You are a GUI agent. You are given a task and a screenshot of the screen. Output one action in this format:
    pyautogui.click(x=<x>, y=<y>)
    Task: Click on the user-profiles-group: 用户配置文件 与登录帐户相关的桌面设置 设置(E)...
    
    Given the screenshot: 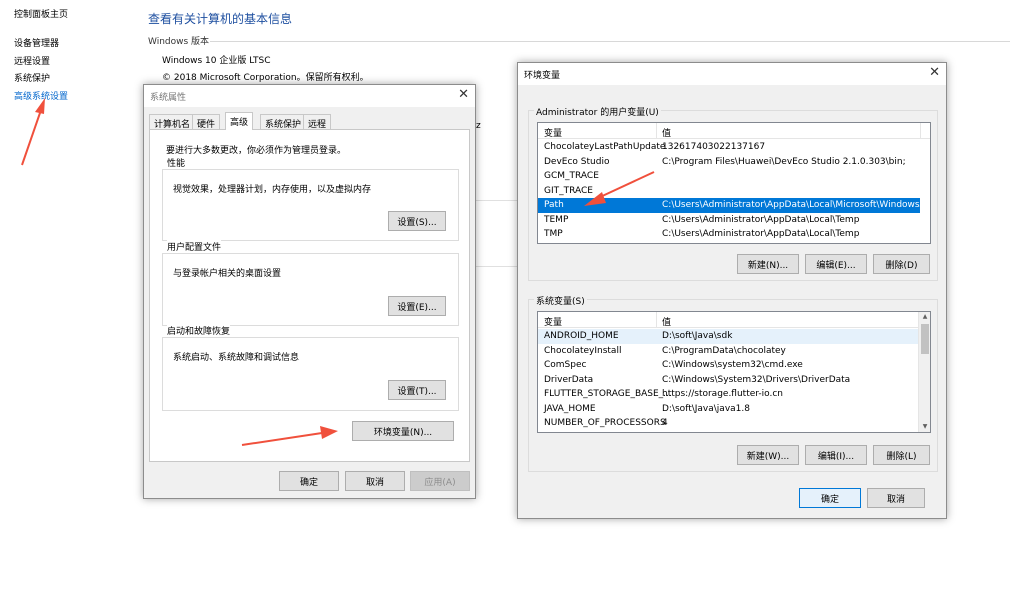 What is the action you would take?
    pyautogui.click(x=310, y=283)
    